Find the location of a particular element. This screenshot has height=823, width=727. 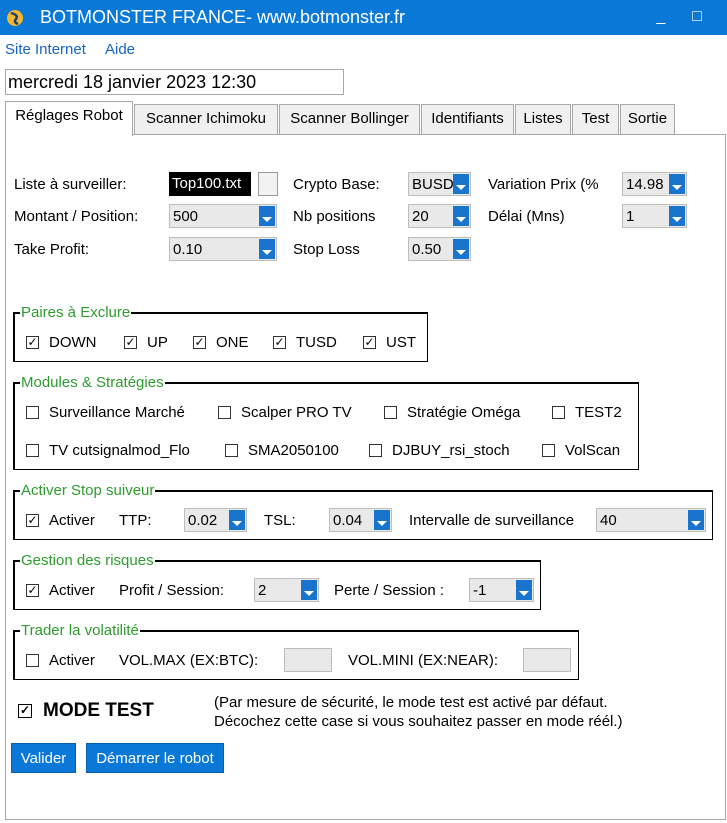

exclude-tusd-checkbox: ✓ is located at coordinates (279, 342).